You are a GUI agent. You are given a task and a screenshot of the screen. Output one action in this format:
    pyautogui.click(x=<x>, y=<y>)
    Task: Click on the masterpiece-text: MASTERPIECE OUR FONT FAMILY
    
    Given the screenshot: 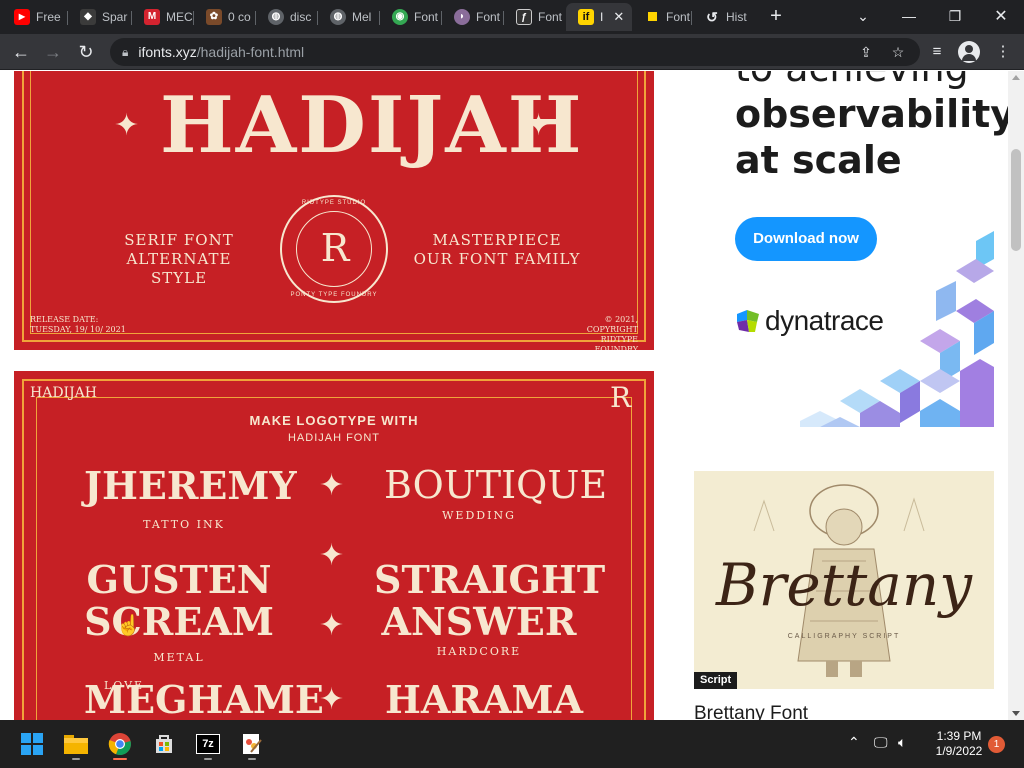 What is the action you would take?
    pyautogui.click(x=497, y=250)
    